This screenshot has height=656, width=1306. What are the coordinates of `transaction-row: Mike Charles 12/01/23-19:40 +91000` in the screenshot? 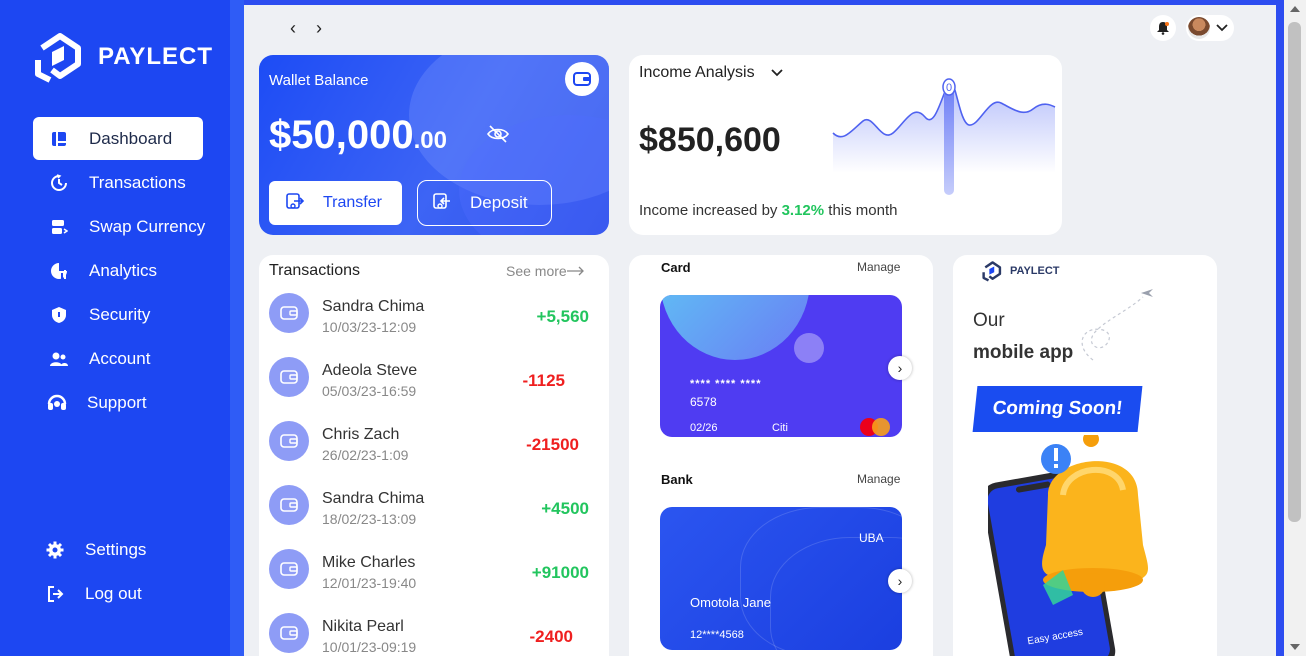 It's located at (434, 580).